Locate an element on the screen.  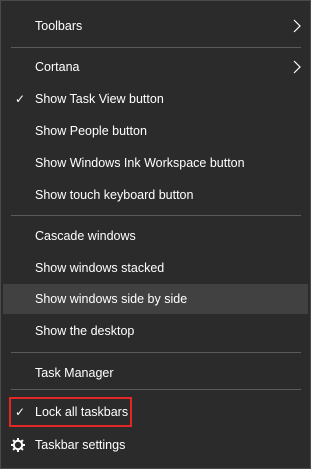
menu-item-show-touch-keyboard-button: Show touch keyboard button is located at coordinates (155, 195).